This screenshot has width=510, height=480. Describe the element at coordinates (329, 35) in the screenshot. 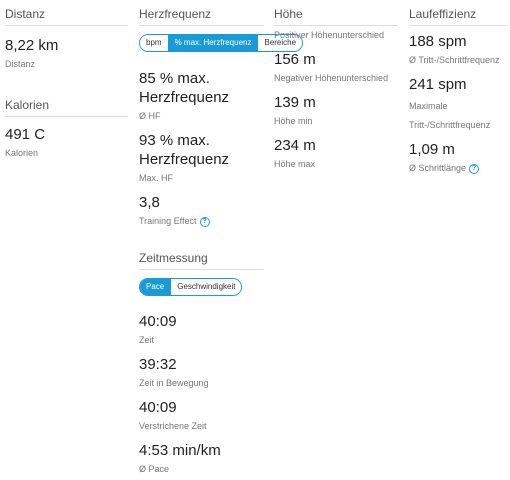

I see `metric-label: Positiver Höhenunterschied` at that location.